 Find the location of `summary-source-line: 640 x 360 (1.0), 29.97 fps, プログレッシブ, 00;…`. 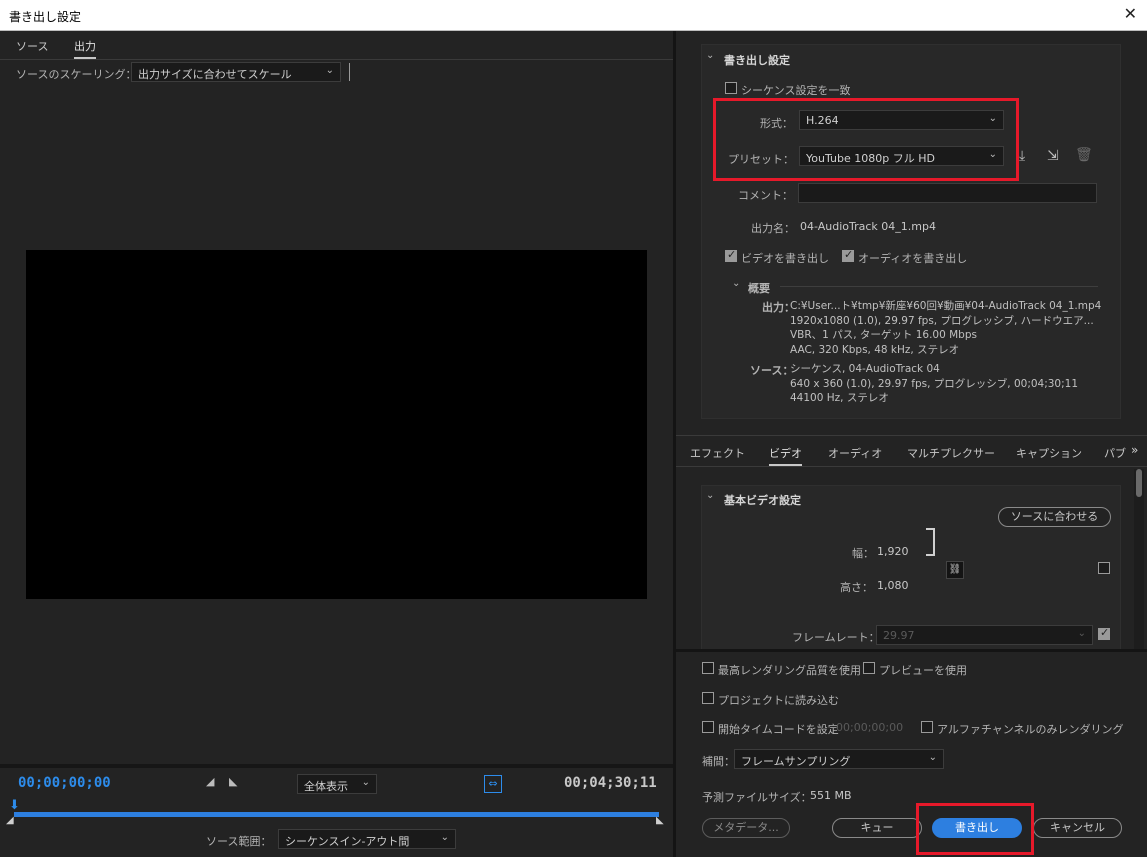

summary-source-line: 640 x 360 (1.0), 29.97 fps, プログレッシブ, 00;… is located at coordinates (934, 383).